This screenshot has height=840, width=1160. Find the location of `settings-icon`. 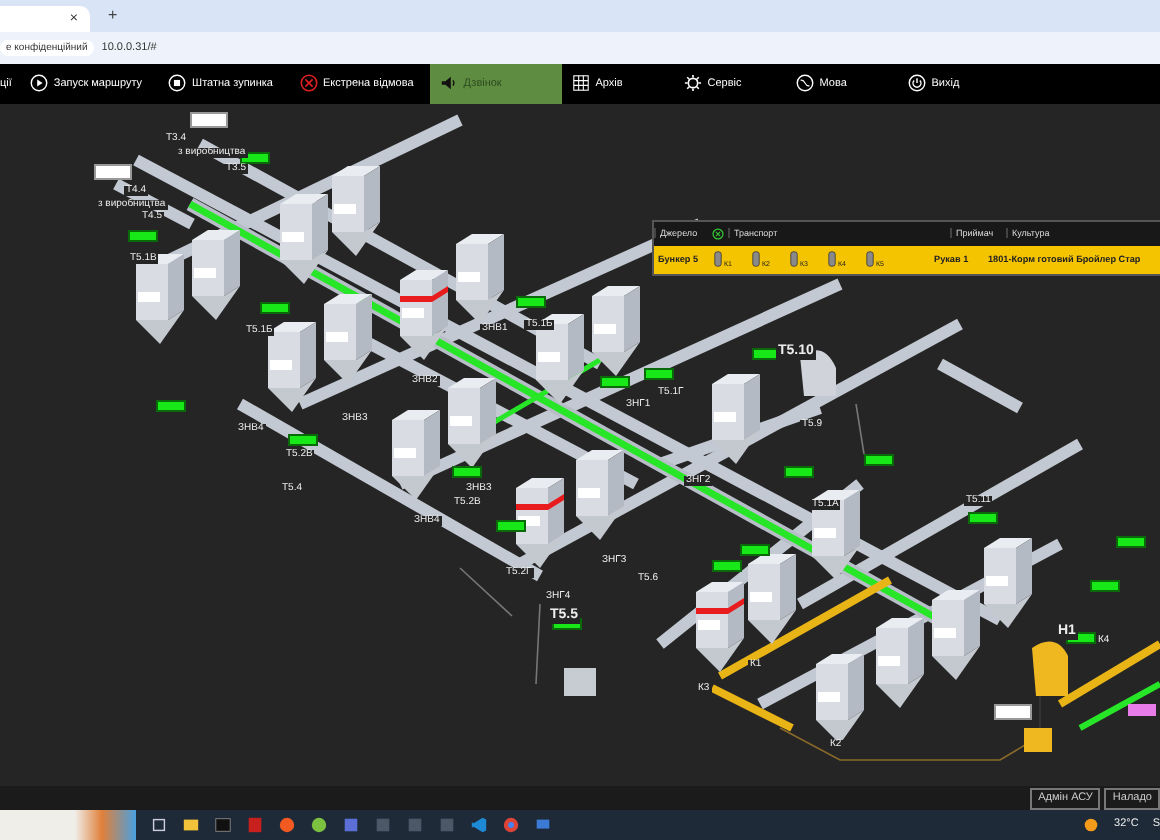

settings-icon is located at coordinates (692, 83).